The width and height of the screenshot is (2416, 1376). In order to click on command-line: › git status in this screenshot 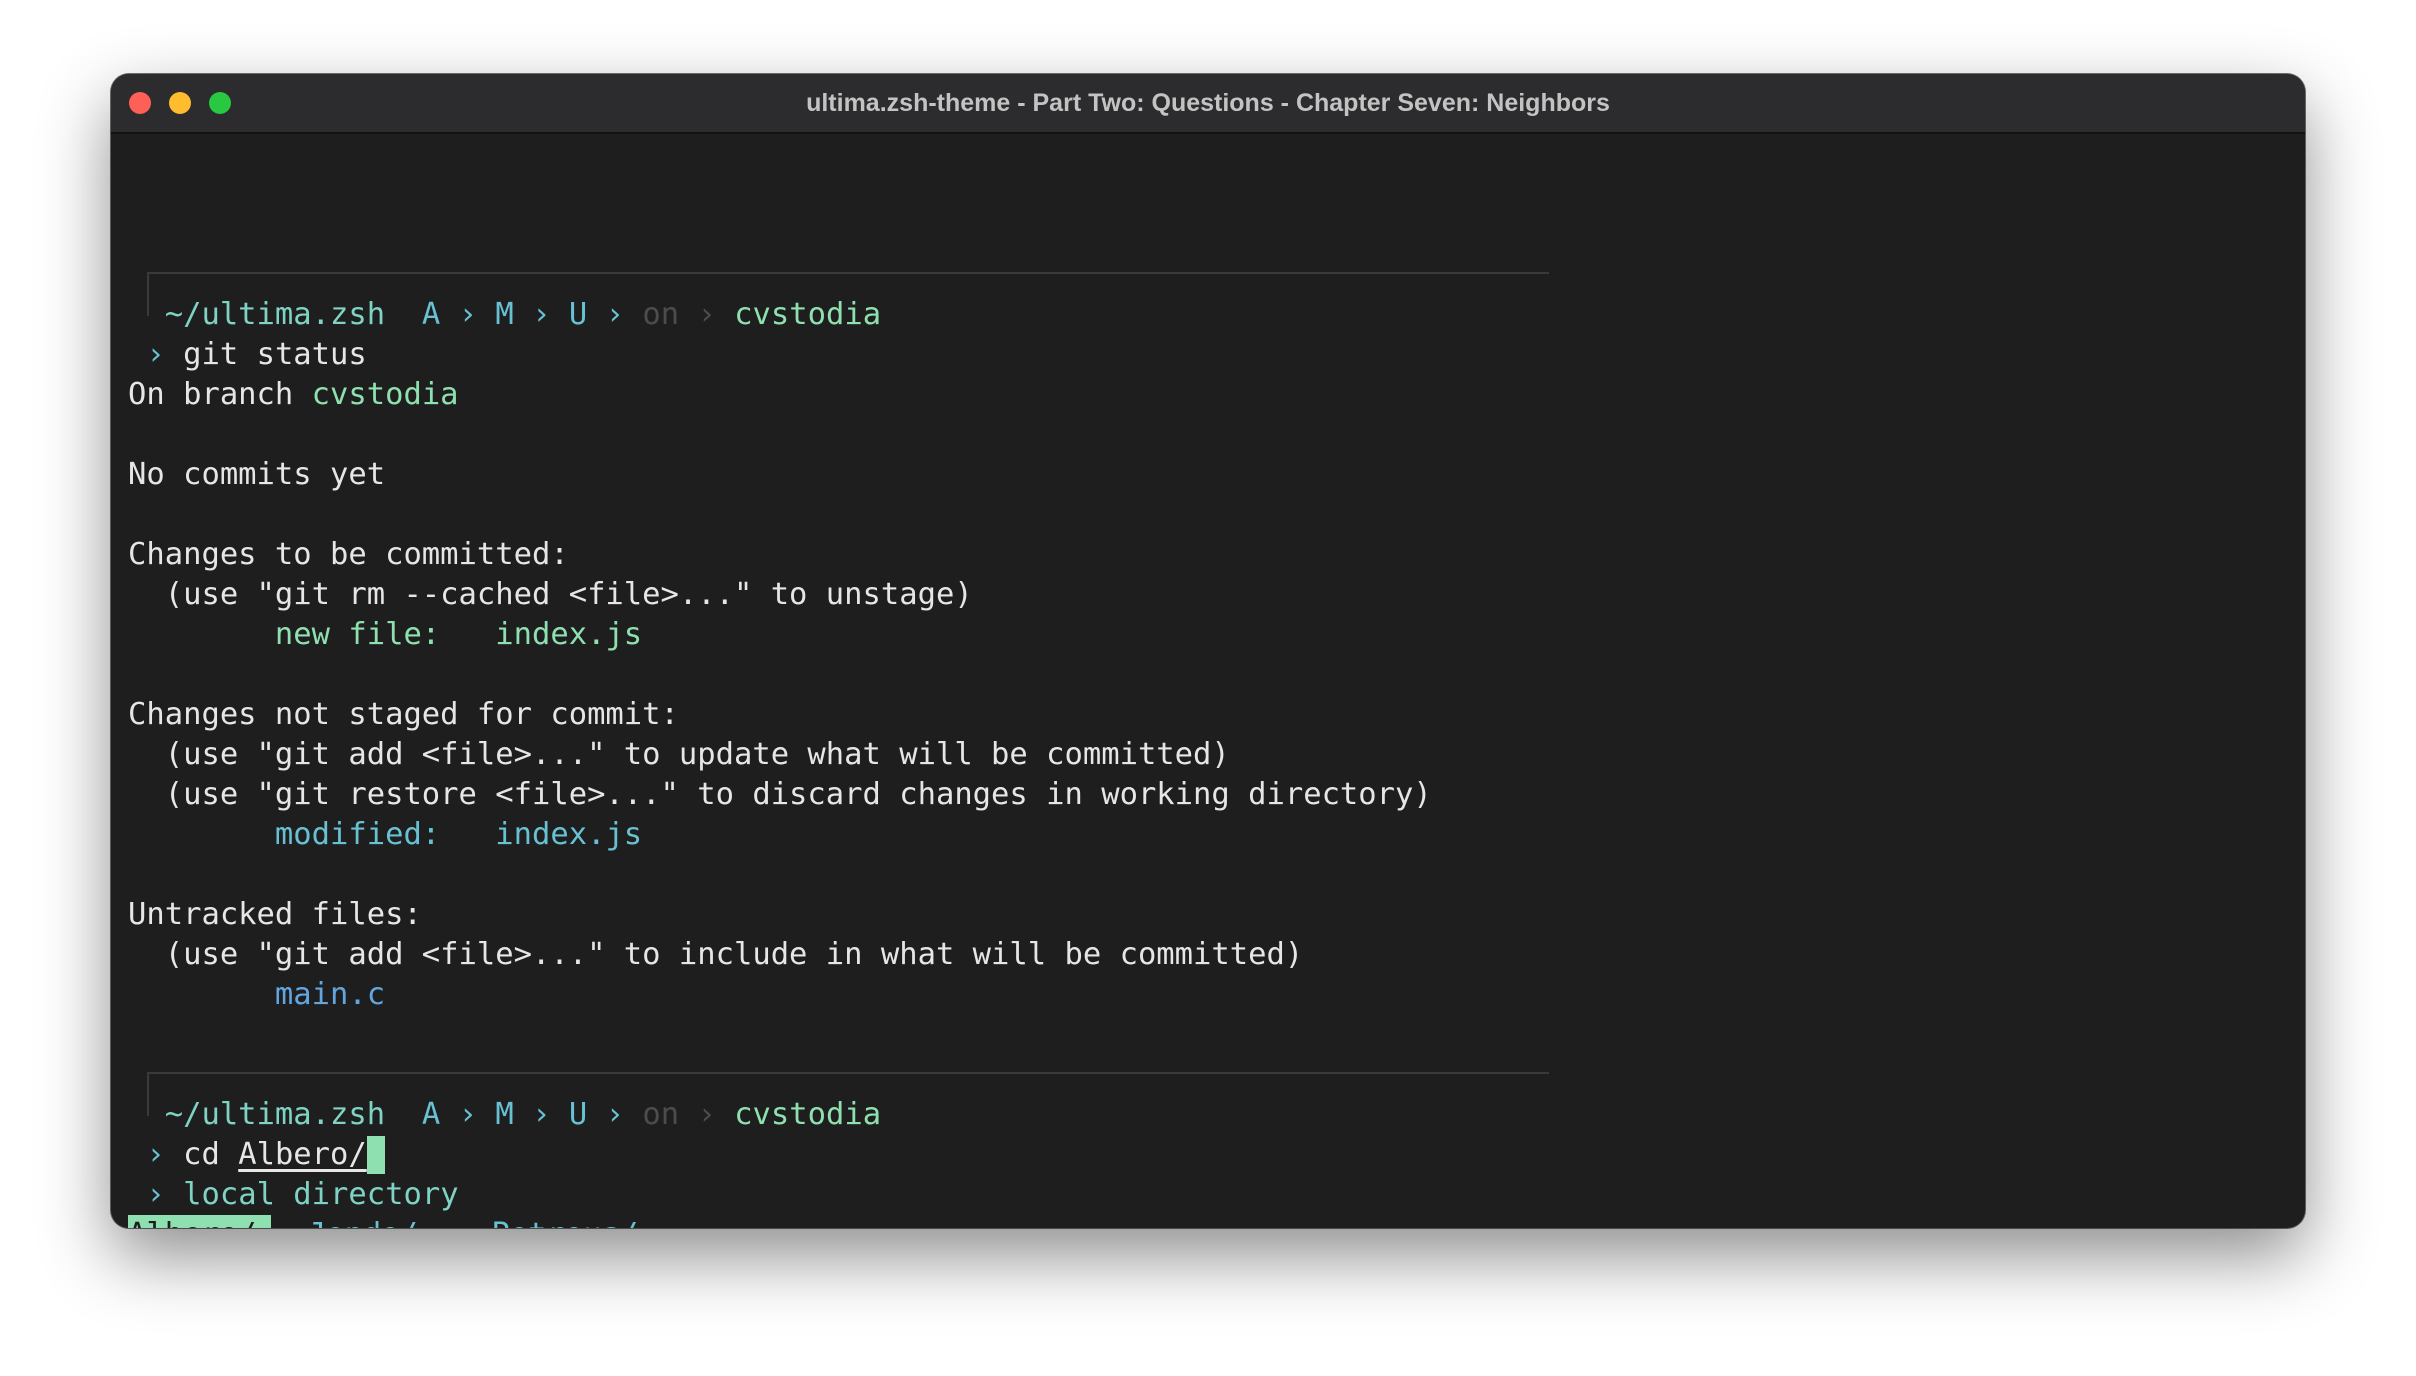, I will do `click(247, 355)`.